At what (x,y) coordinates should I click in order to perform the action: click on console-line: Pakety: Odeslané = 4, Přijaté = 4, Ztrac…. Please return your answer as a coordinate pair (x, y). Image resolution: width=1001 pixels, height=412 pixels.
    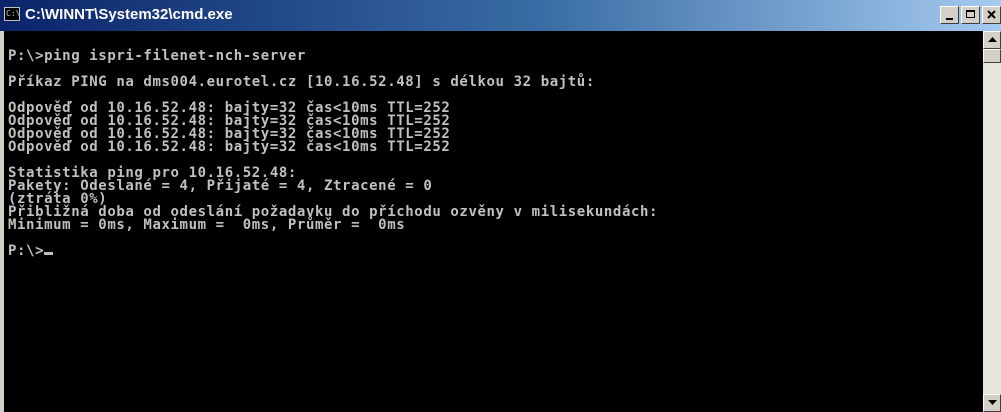
    Looking at the image, I should click on (220, 186).